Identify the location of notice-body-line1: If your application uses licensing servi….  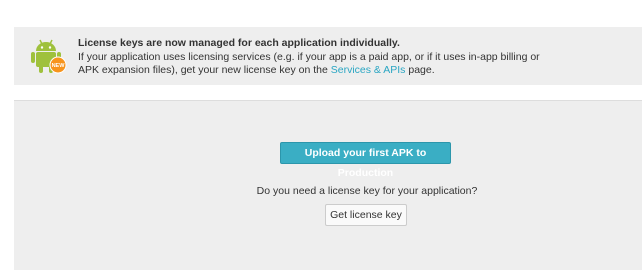
(309, 56).